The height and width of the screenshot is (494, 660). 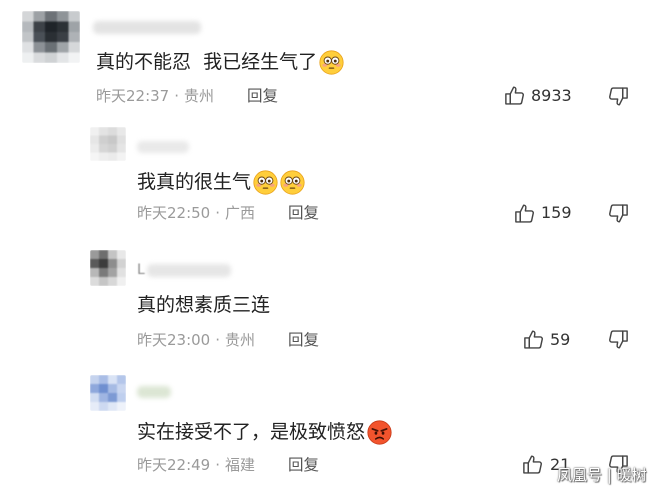 What do you see at coordinates (602, 475) in the screenshot?
I see `watermark: 凤凰号 | 暖树` at bounding box center [602, 475].